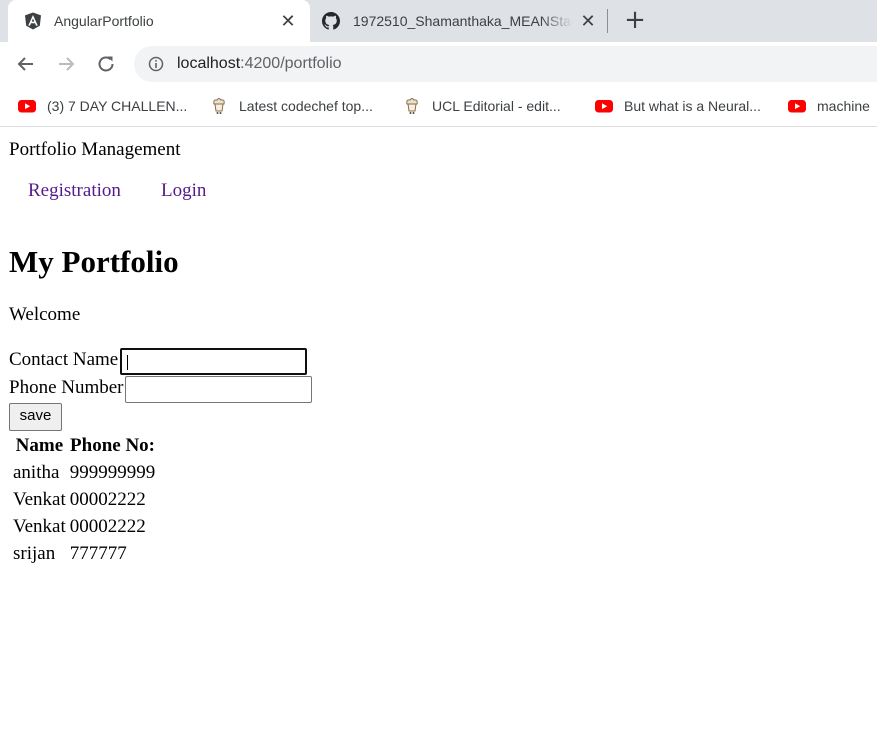 The height and width of the screenshot is (734, 877). I want to click on contact-name-cell: anitha, so click(36, 472).